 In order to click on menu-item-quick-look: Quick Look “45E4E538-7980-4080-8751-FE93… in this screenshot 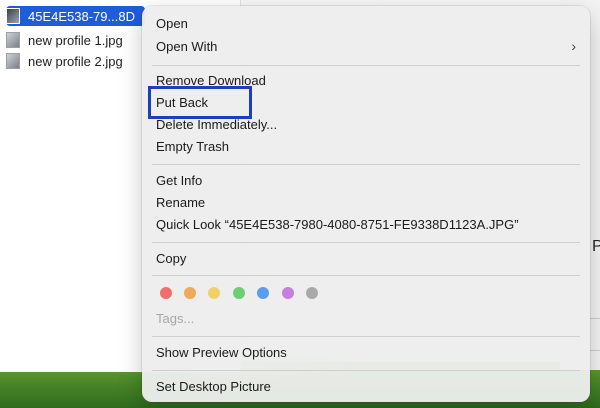, I will do `click(337, 225)`.